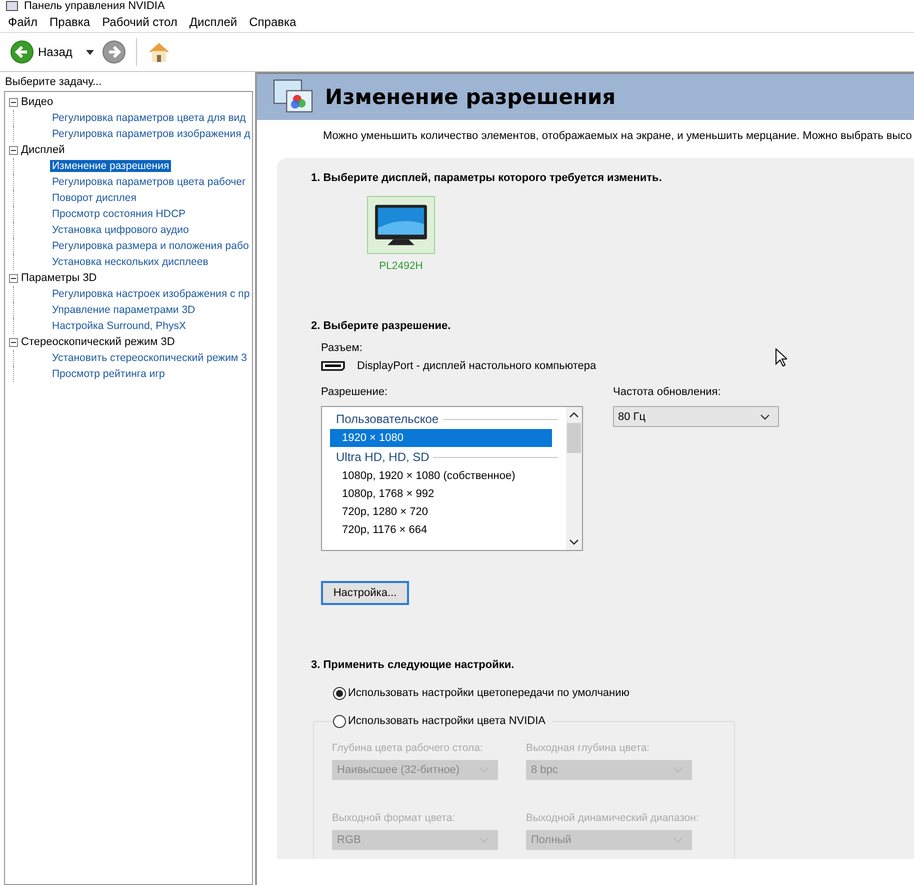 The height and width of the screenshot is (885, 914). What do you see at coordinates (381, 326) in the screenshot?
I see `section-heading: 2. Выберите разрешение.` at bounding box center [381, 326].